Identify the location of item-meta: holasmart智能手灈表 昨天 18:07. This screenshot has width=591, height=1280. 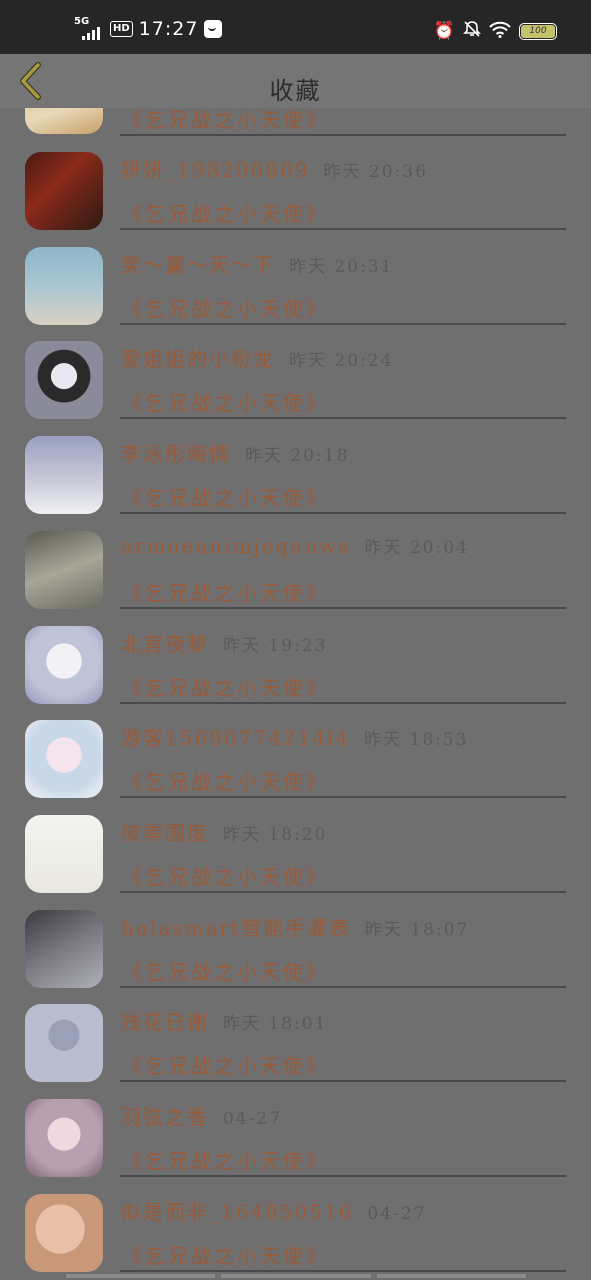
(295, 927).